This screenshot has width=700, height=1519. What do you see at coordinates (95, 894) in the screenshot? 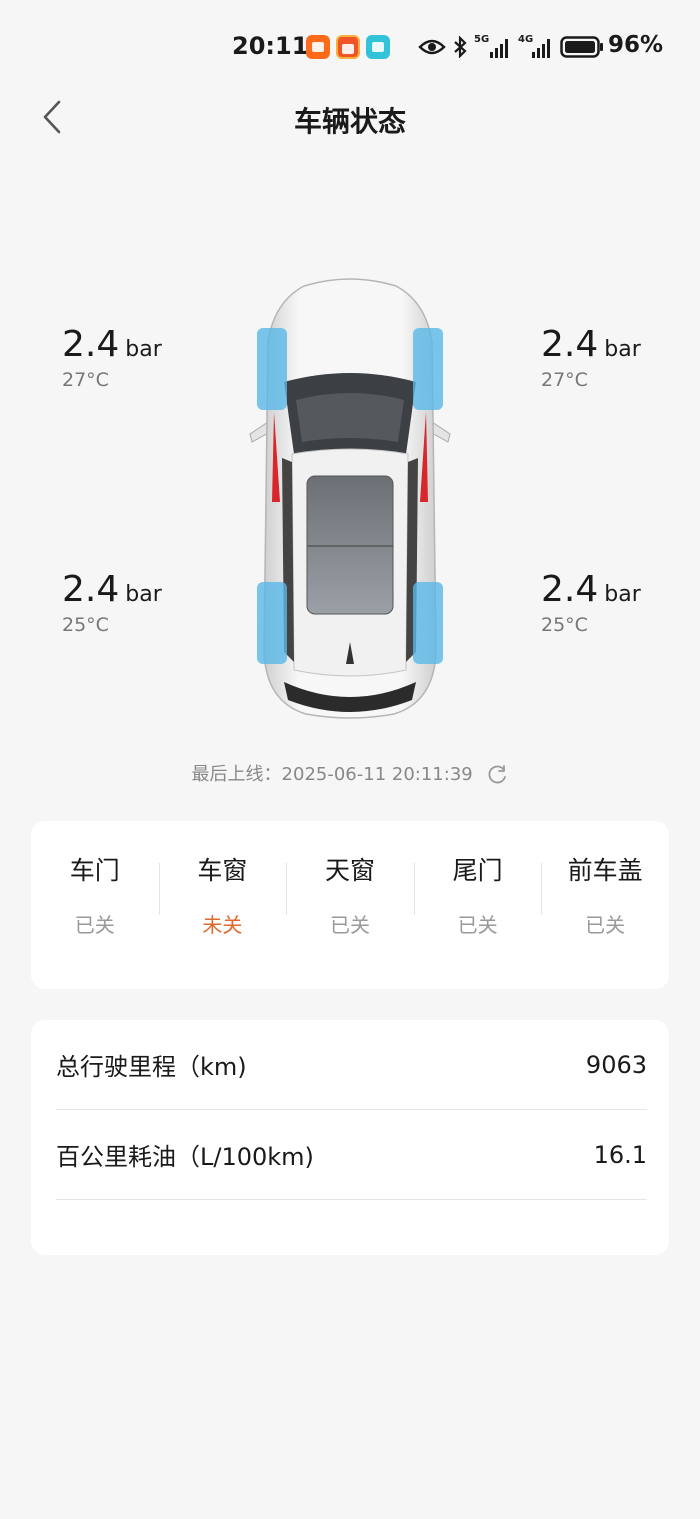
I see `status-item-doors: 车门 已关` at bounding box center [95, 894].